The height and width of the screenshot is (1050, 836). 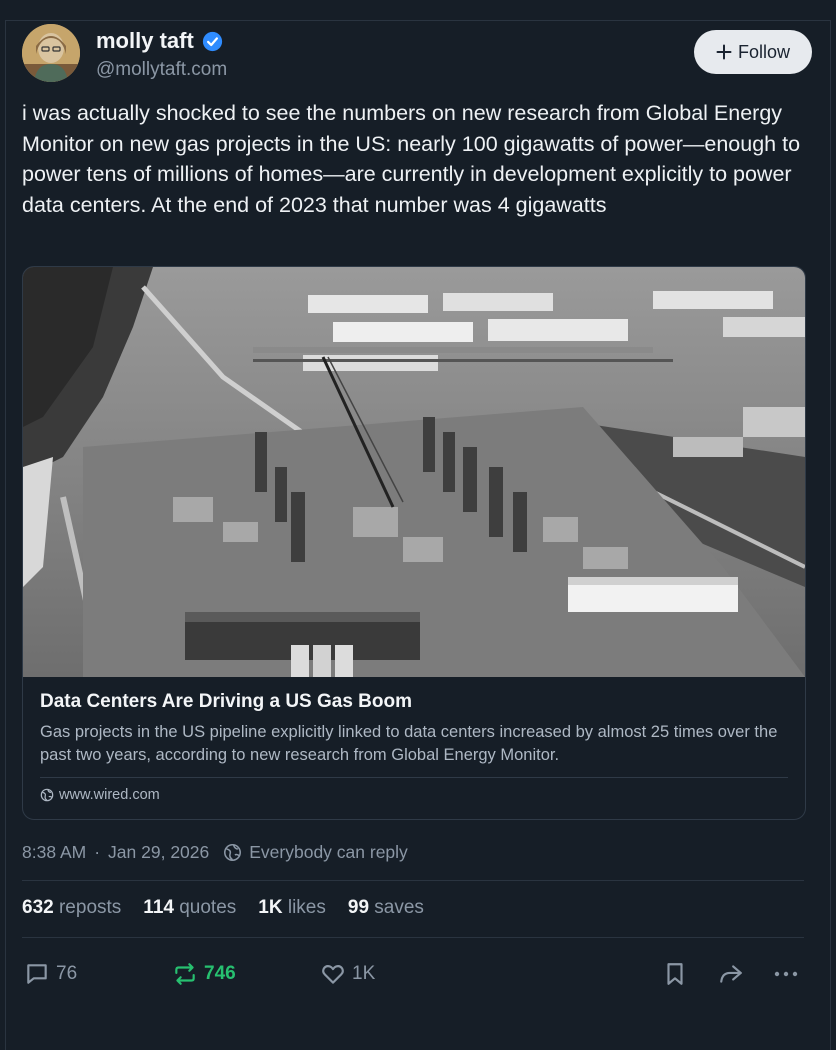 What do you see at coordinates (212, 41) in the screenshot?
I see `verified-check-icon` at bounding box center [212, 41].